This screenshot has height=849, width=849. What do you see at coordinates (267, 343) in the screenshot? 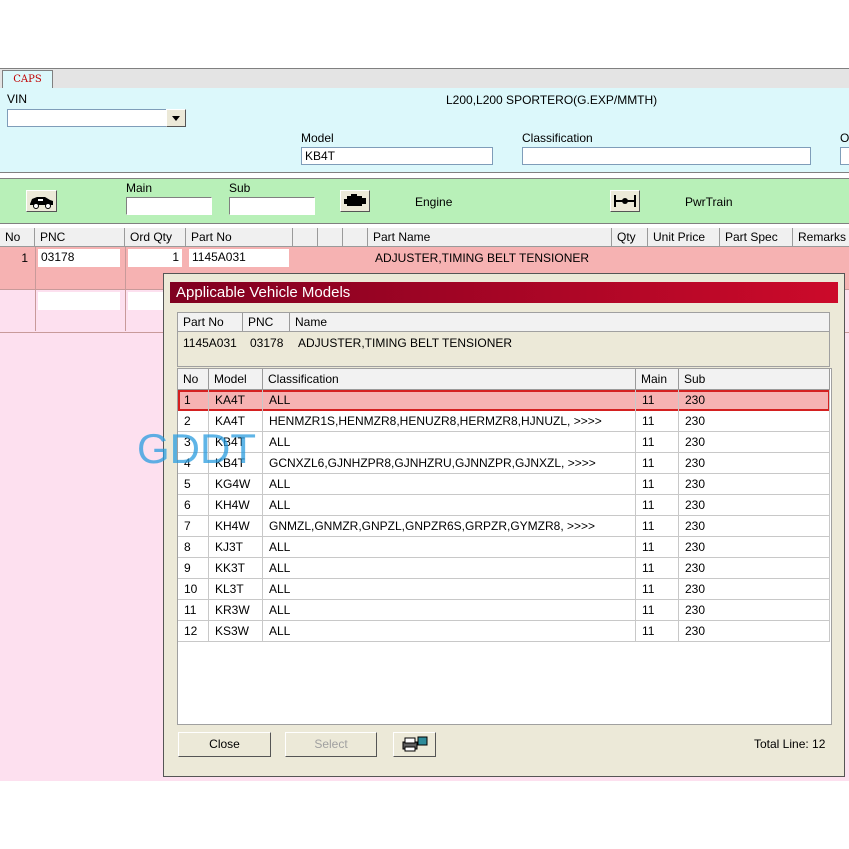
I see `info-pnc: 03178` at bounding box center [267, 343].